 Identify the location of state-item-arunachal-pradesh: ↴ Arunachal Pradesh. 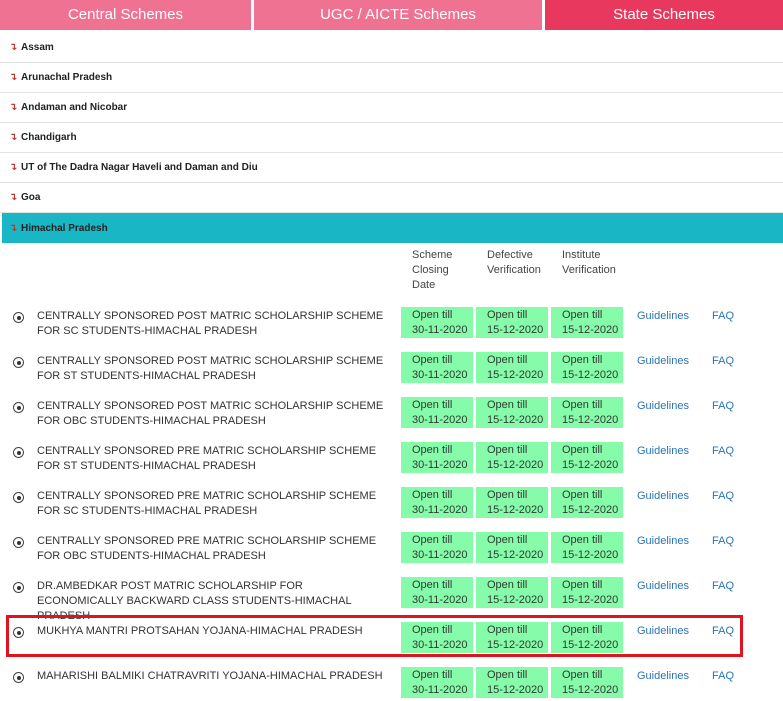
(391, 78).